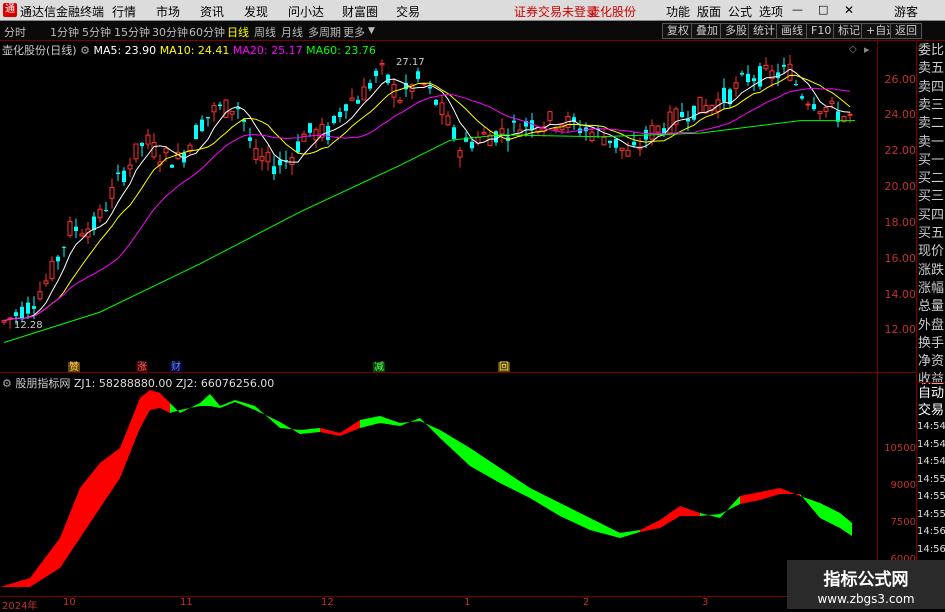  Describe the element at coordinates (96, 32) in the screenshot. I see `period-tab-5min: 5分钟` at that location.